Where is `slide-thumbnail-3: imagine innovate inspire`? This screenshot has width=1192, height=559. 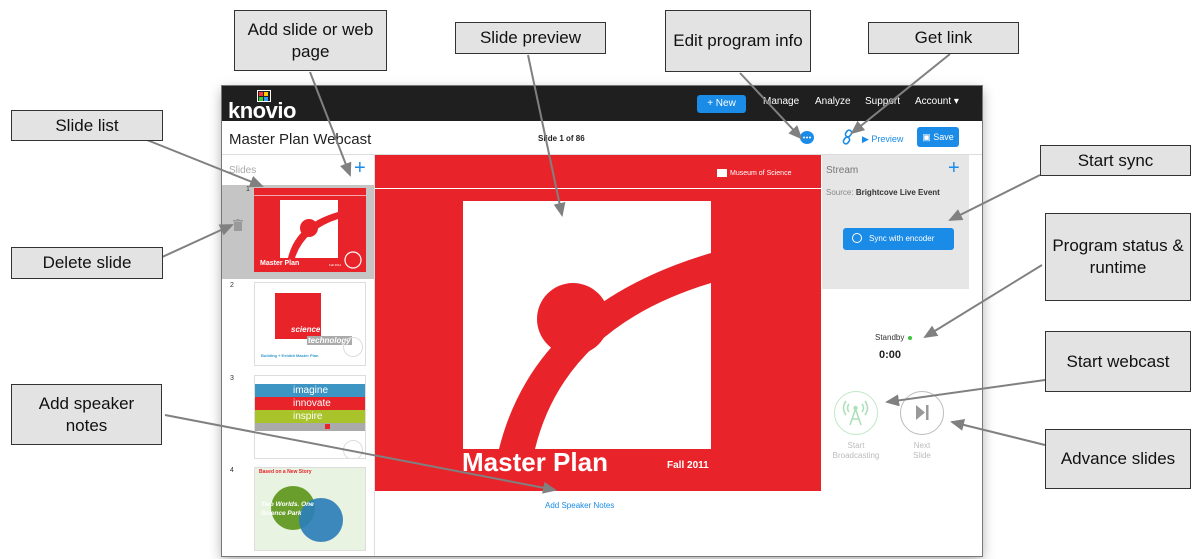 slide-thumbnail-3: imagine innovate inspire is located at coordinates (310, 417).